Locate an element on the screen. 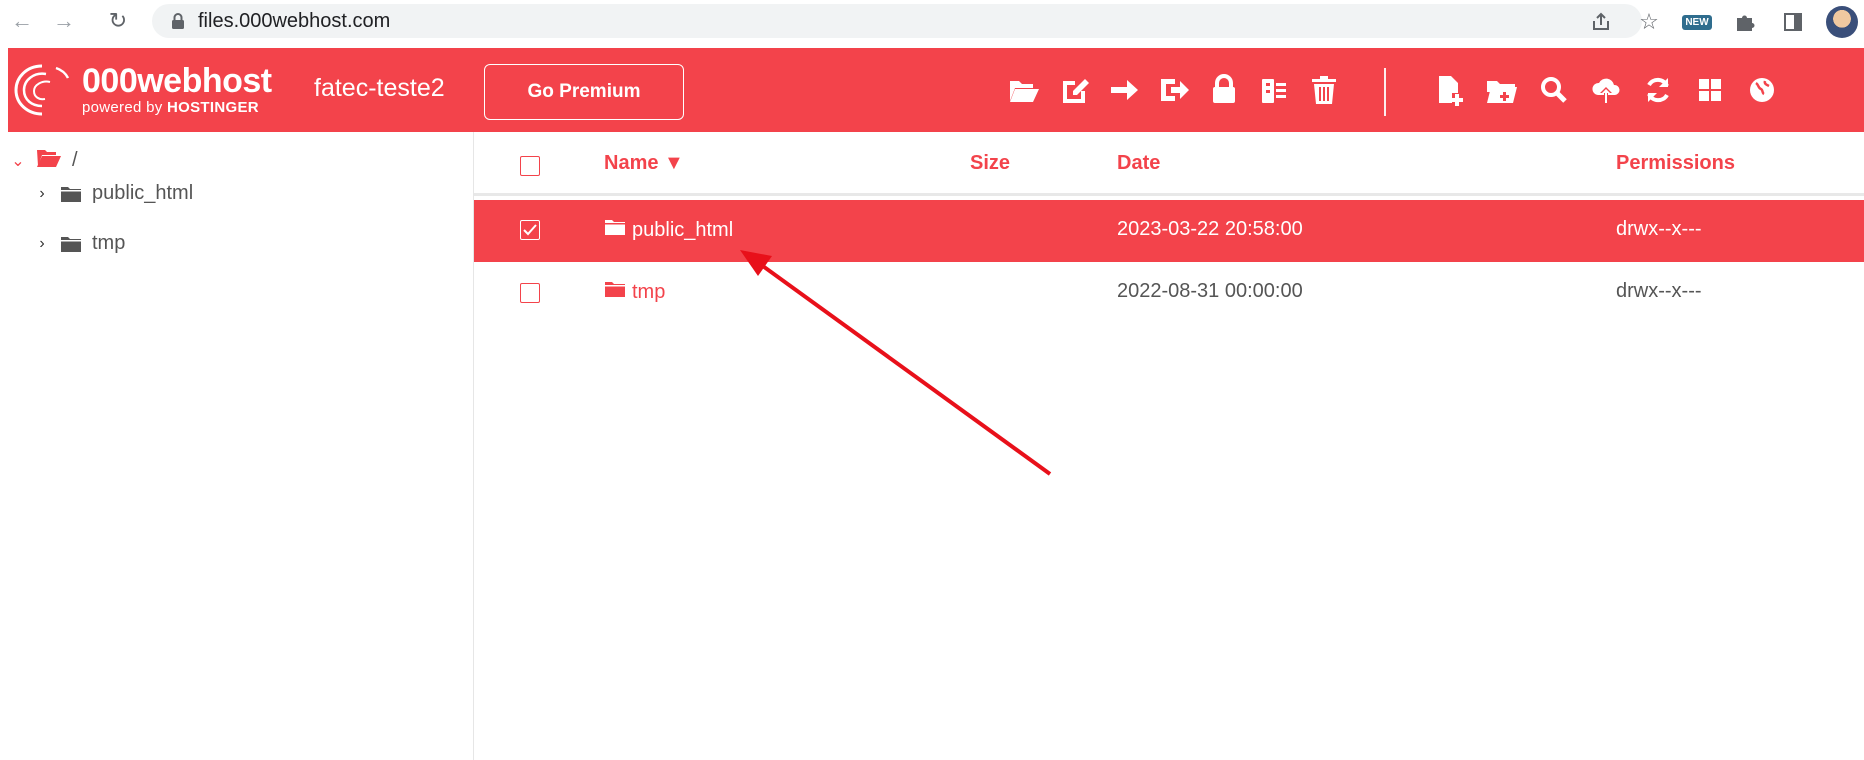 The width and height of the screenshot is (1864, 760). file-name: tmp is located at coordinates (634, 292).